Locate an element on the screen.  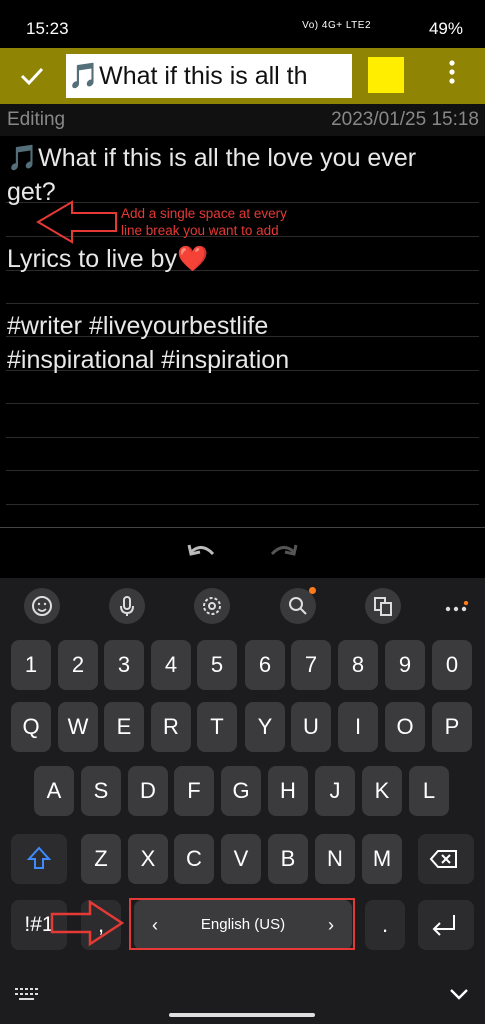
note-line: #writer #liveyourbestlife is located at coordinates (138, 326).